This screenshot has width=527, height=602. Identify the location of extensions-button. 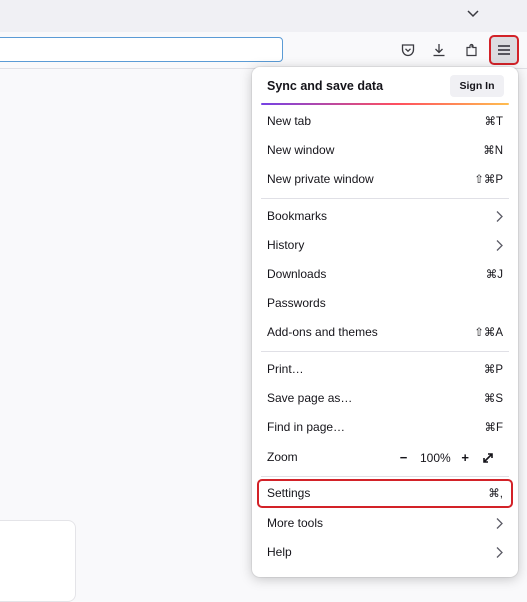
(472, 50).